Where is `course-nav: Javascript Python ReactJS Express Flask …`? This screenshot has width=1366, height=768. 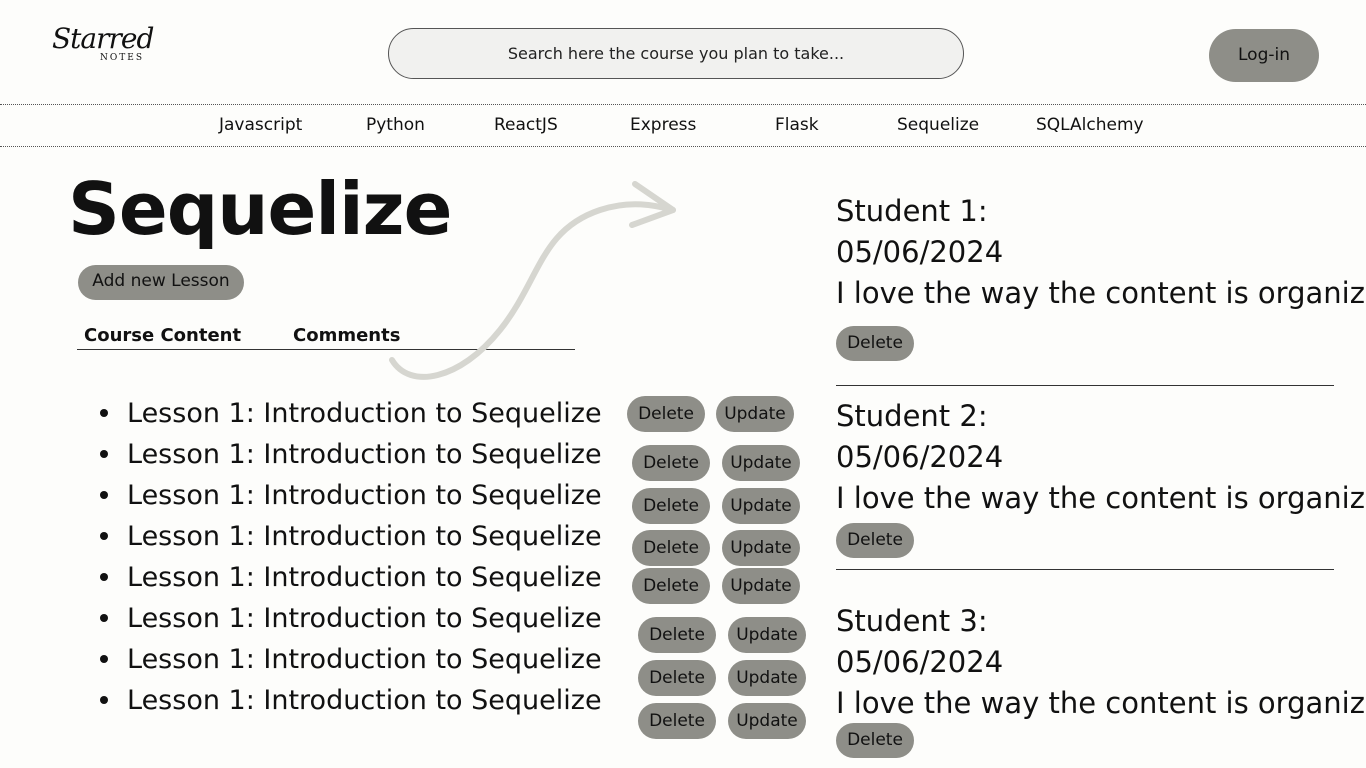
course-nav: Javascript Python ReactJS Express Flask … is located at coordinates (683, 125).